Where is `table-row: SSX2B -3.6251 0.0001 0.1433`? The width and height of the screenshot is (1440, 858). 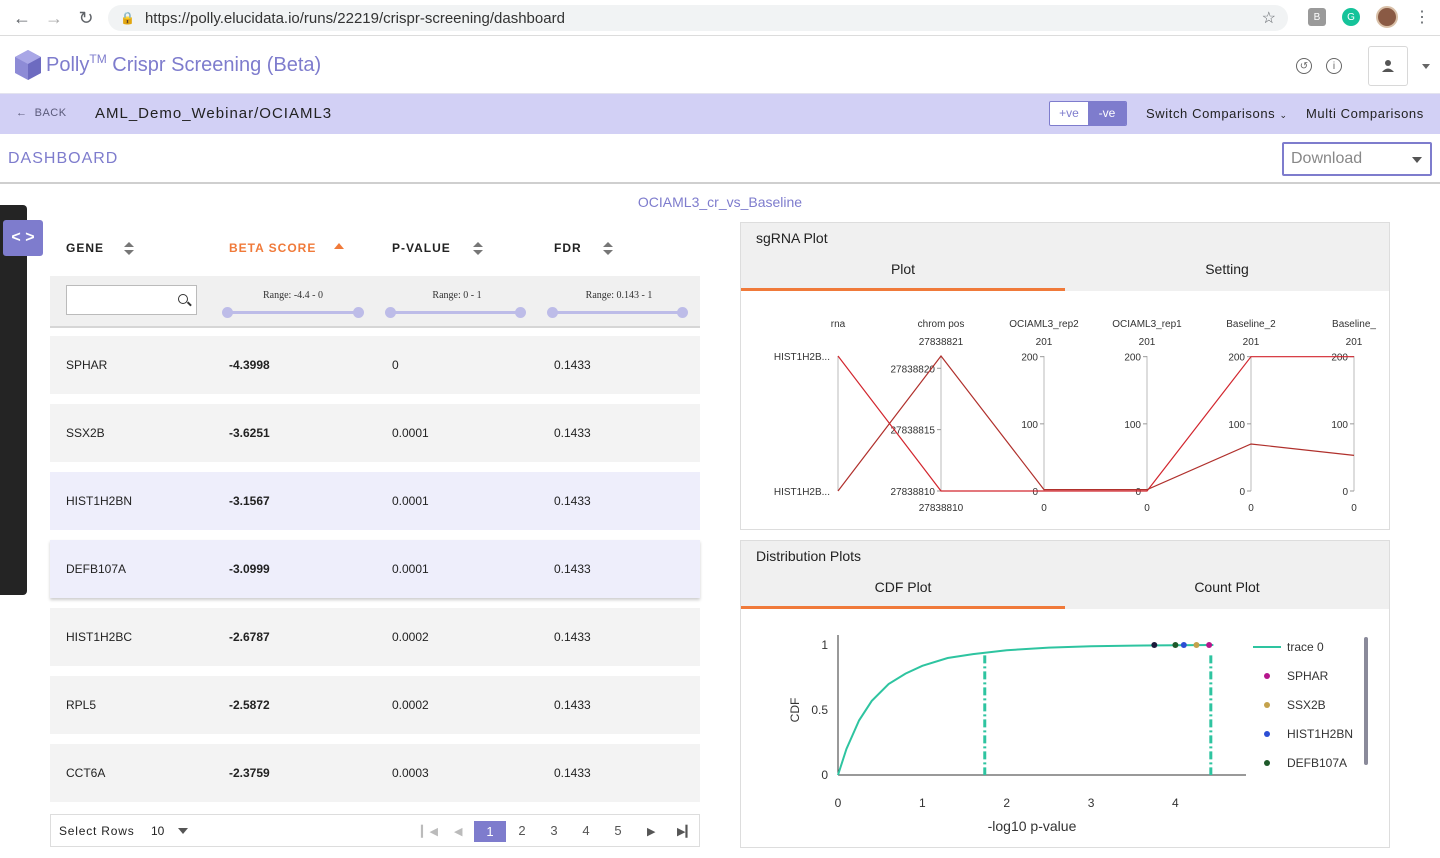 table-row: SSX2B -3.6251 0.0001 0.1433 is located at coordinates (375, 433).